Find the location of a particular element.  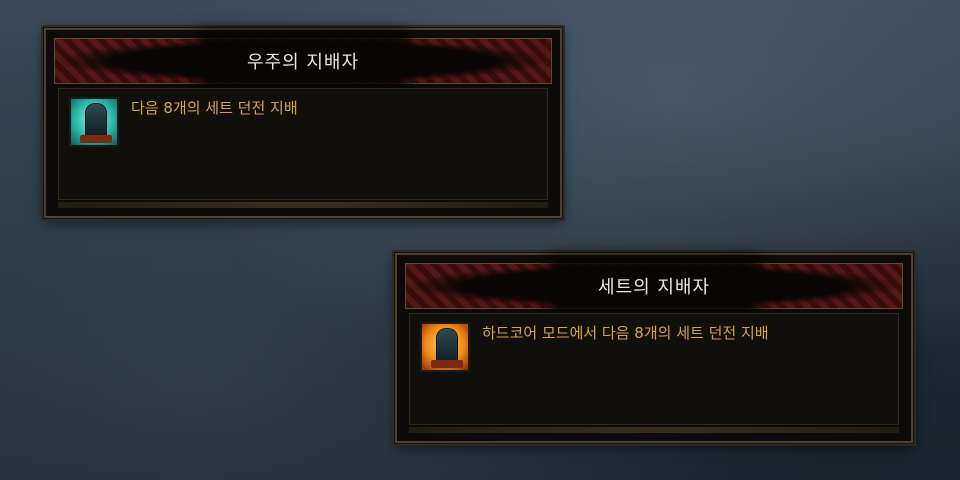

title-plate: 세트의 지배자 is located at coordinates (654, 286).